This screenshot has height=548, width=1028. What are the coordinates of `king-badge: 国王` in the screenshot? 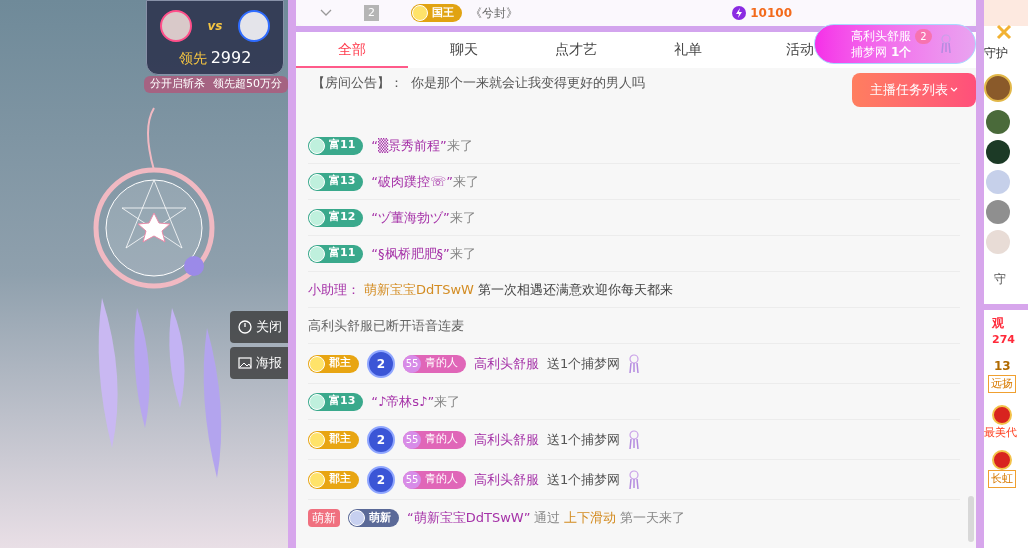 It's located at (436, 13).